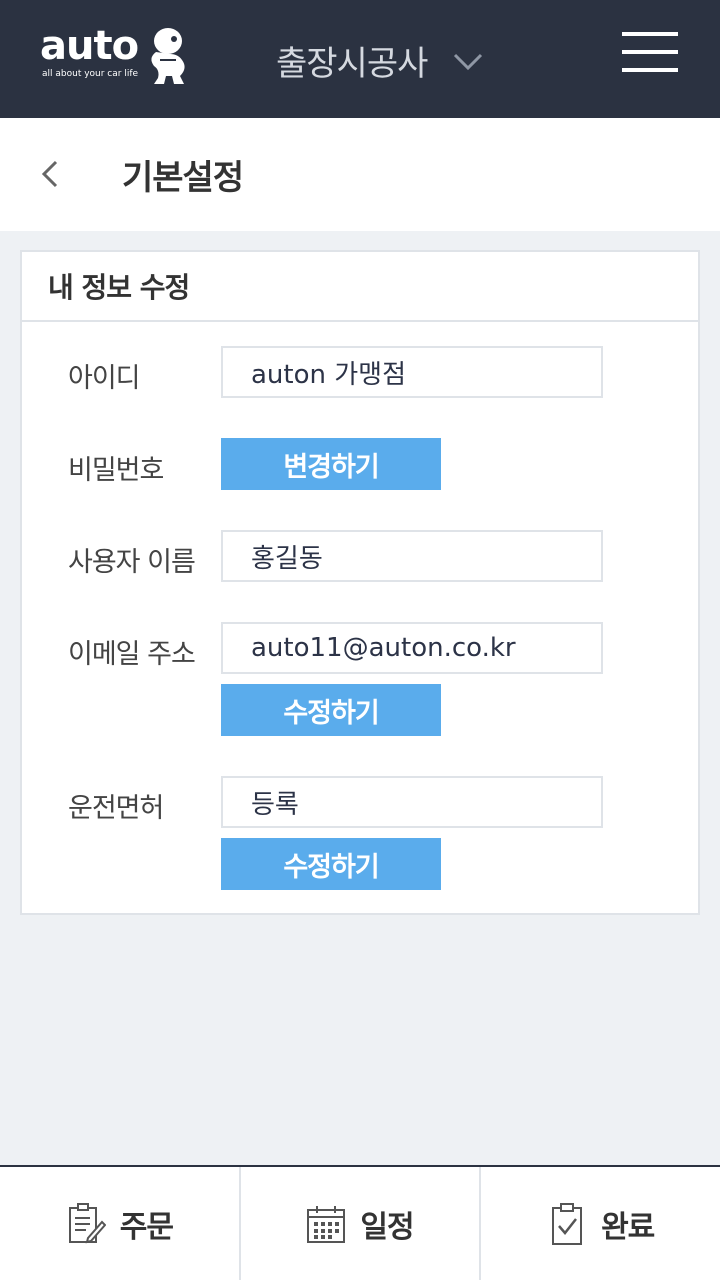  What do you see at coordinates (331, 864) in the screenshot?
I see `edit-license-button: 수정하기` at bounding box center [331, 864].